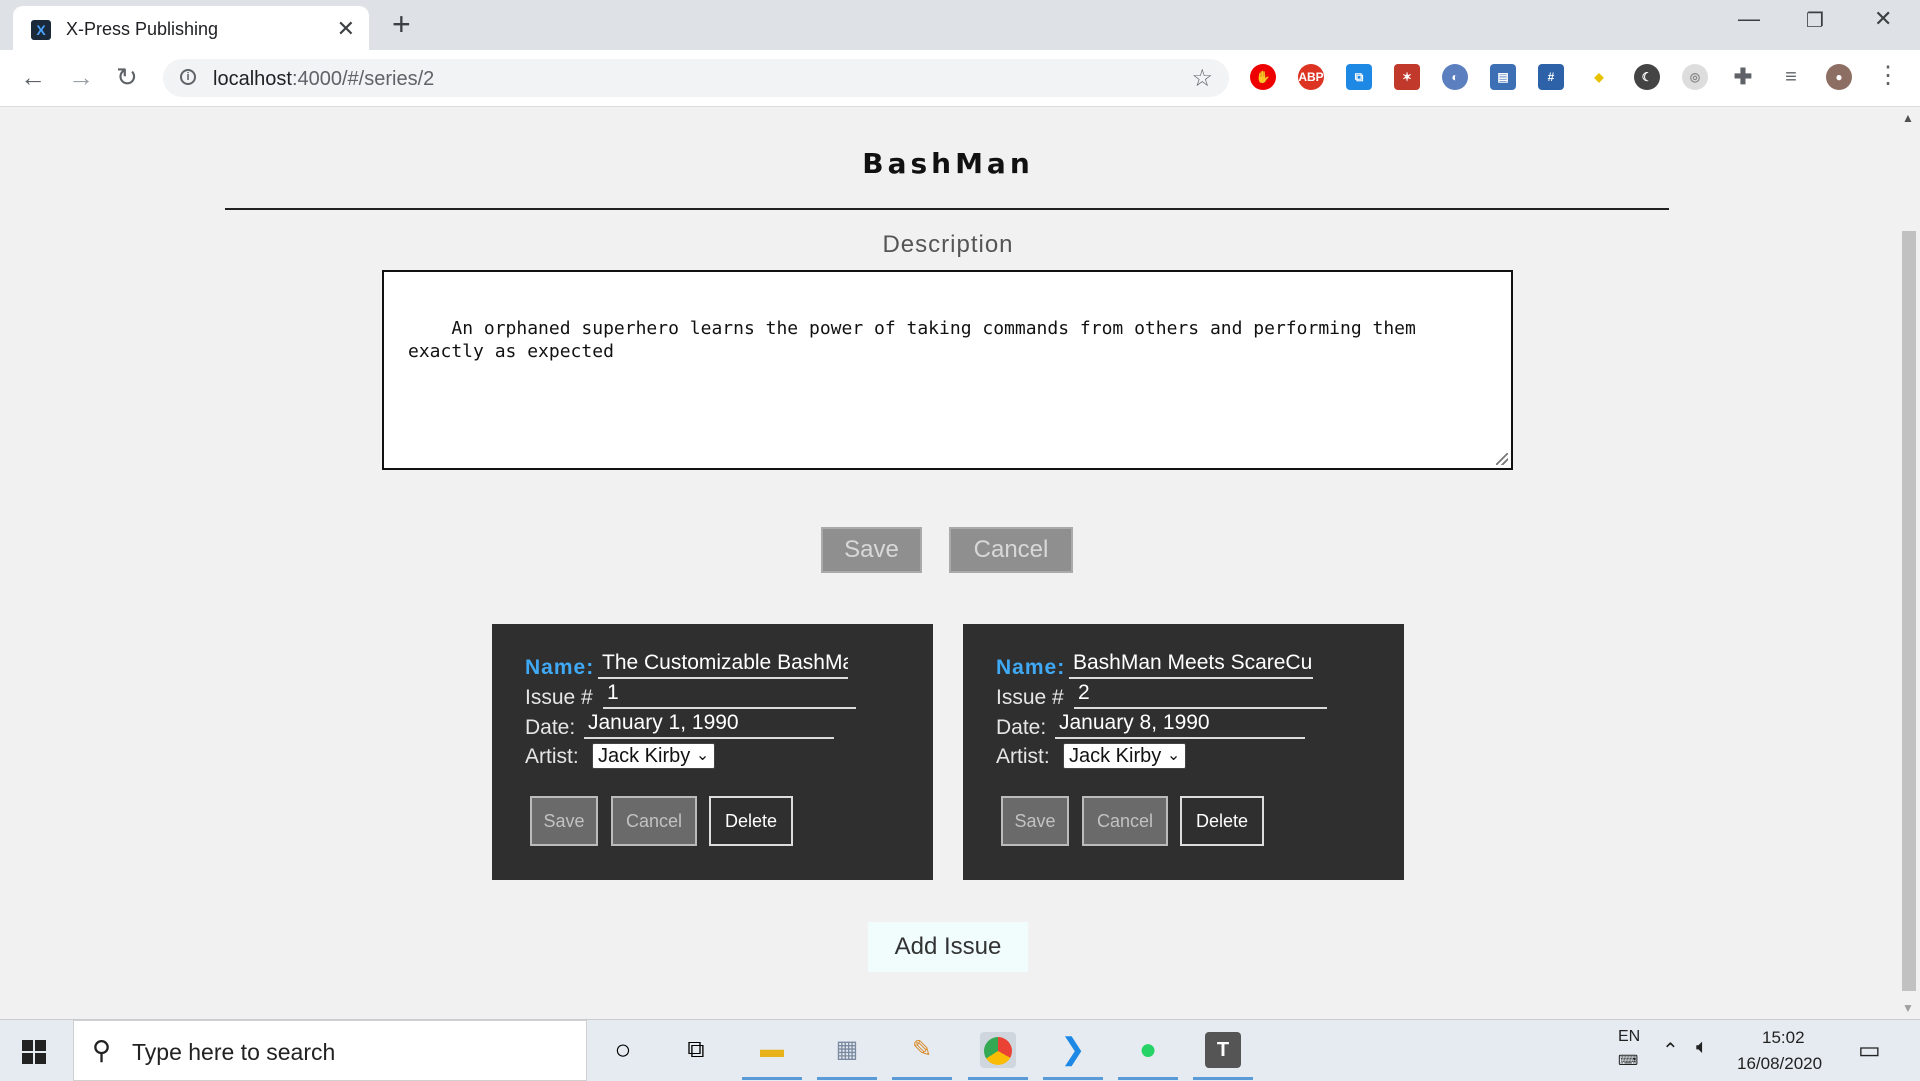  Describe the element at coordinates (33, 77) in the screenshot. I see `back-icon: ←` at that location.